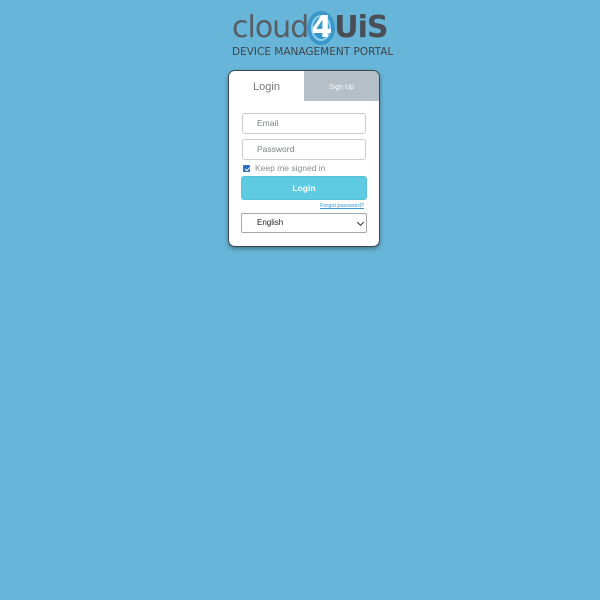 Image resolution: width=600 pixels, height=600 pixels. I want to click on tab-login: Login, so click(266, 86).